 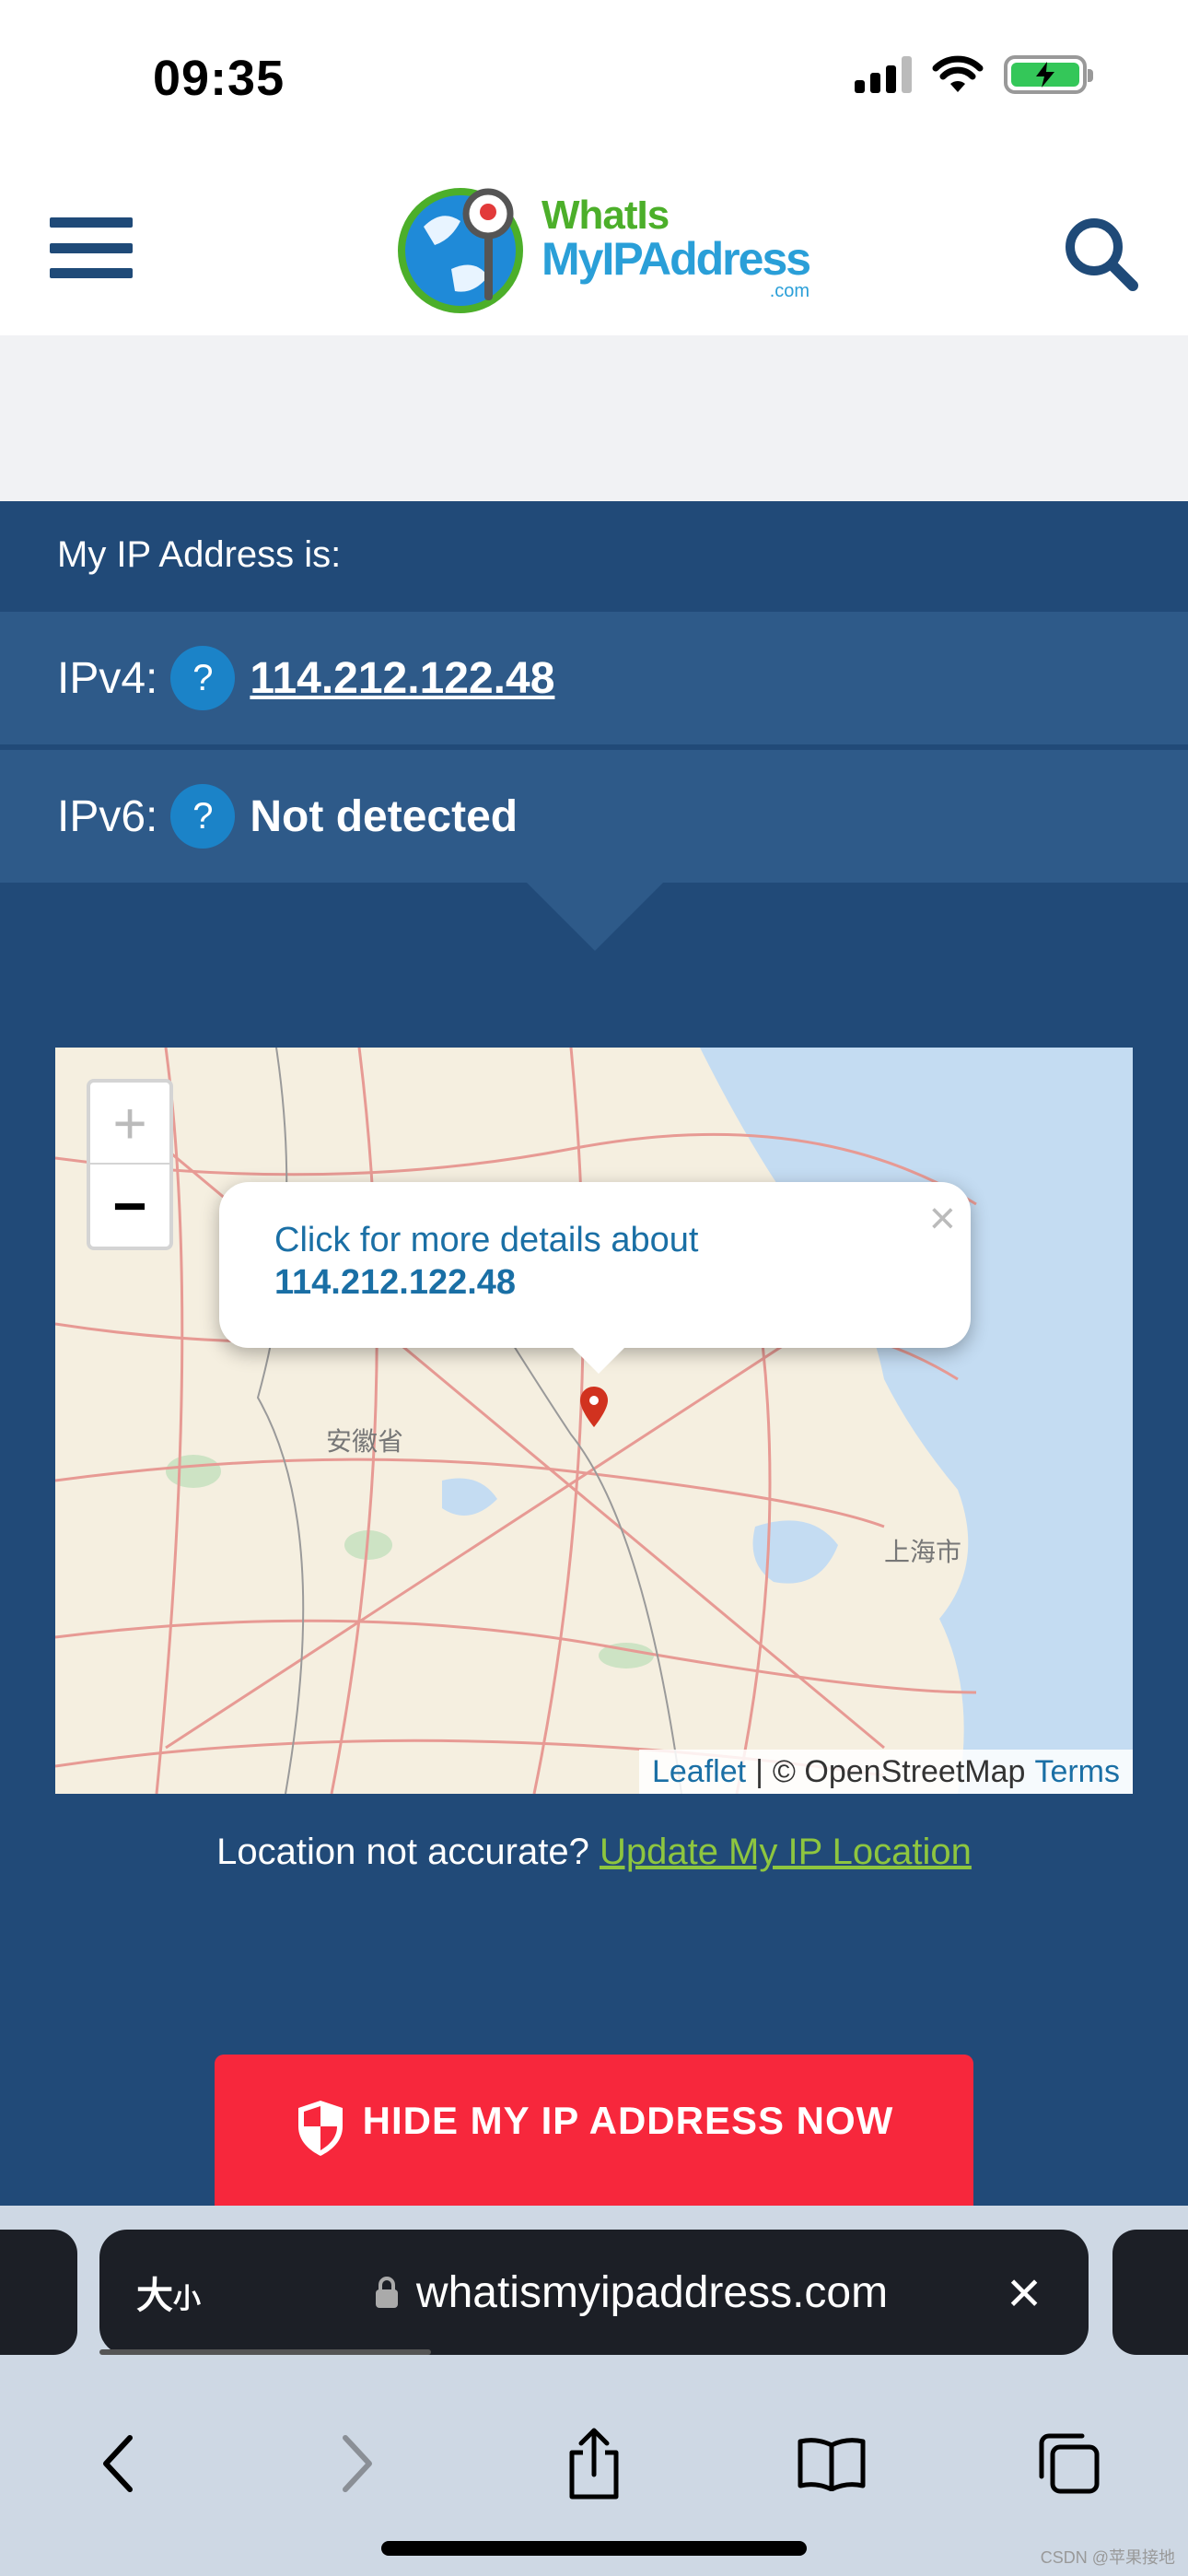 What do you see at coordinates (942, 1218) in the screenshot?
I see `popup-close-button: ×` at bounding box center [942, 1218].